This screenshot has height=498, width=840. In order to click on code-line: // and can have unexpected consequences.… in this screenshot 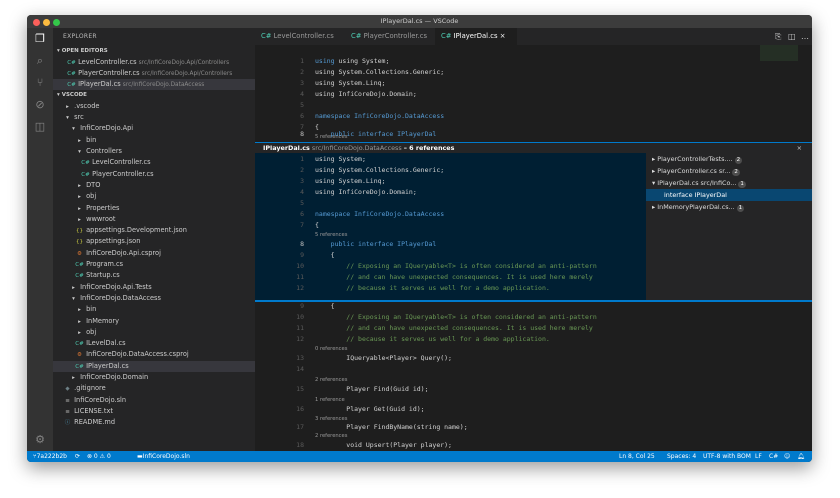, I will do `click(454, 277)`.